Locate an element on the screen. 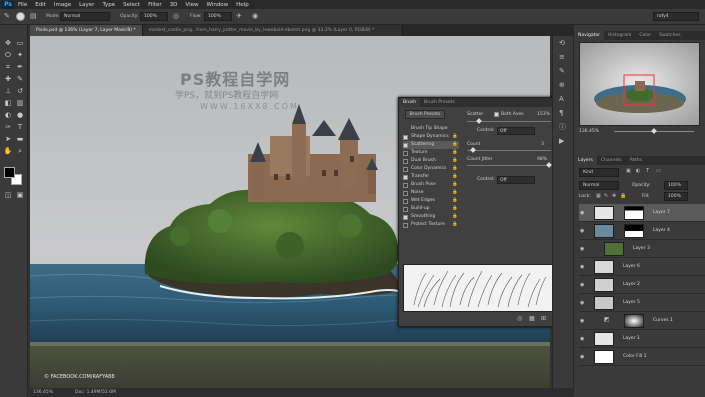 This screenshot has width=705, height=397. quick-mask-icon: ◫ is located at coordinates (8, 195).